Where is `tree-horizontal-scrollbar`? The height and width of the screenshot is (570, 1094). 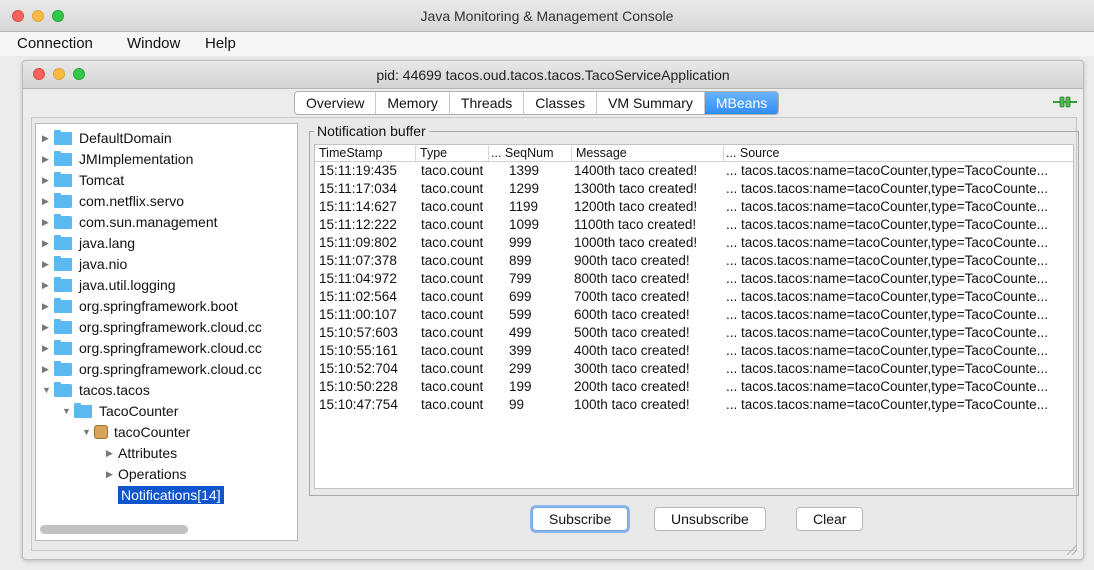
tree-horizontal-scrollbar is located at coordinates (114, 529).